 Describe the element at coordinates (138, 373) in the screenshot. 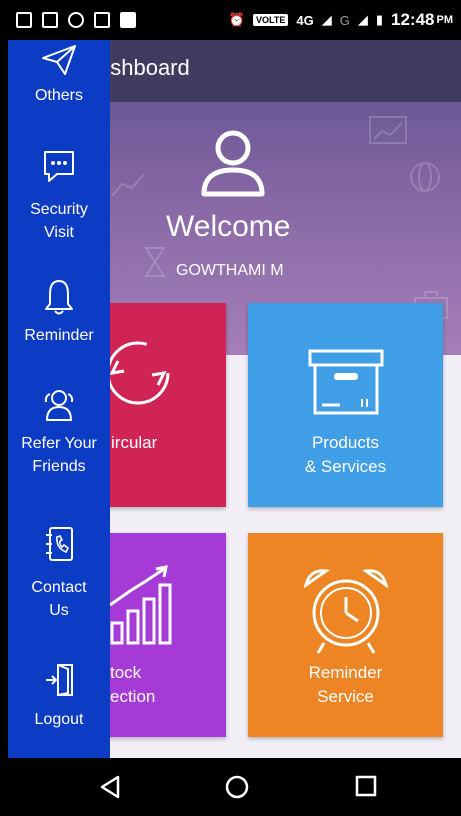

I see `refresh-circle-icon` at that location.